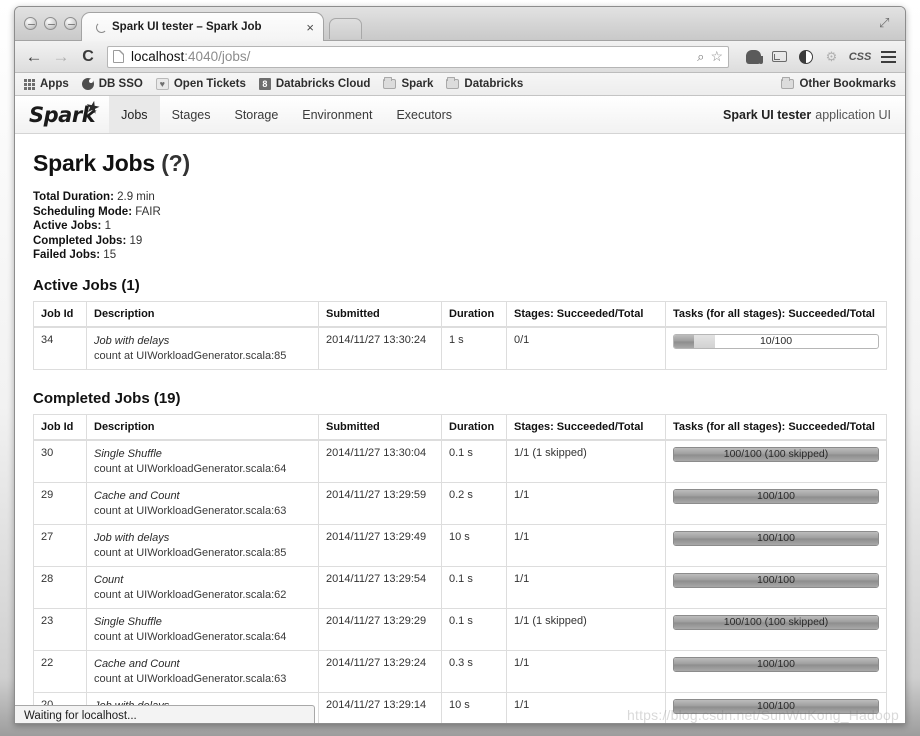  Describe the element at coordinates (106, 226) in the screenshot. I see `summary-value: 1` at that location.